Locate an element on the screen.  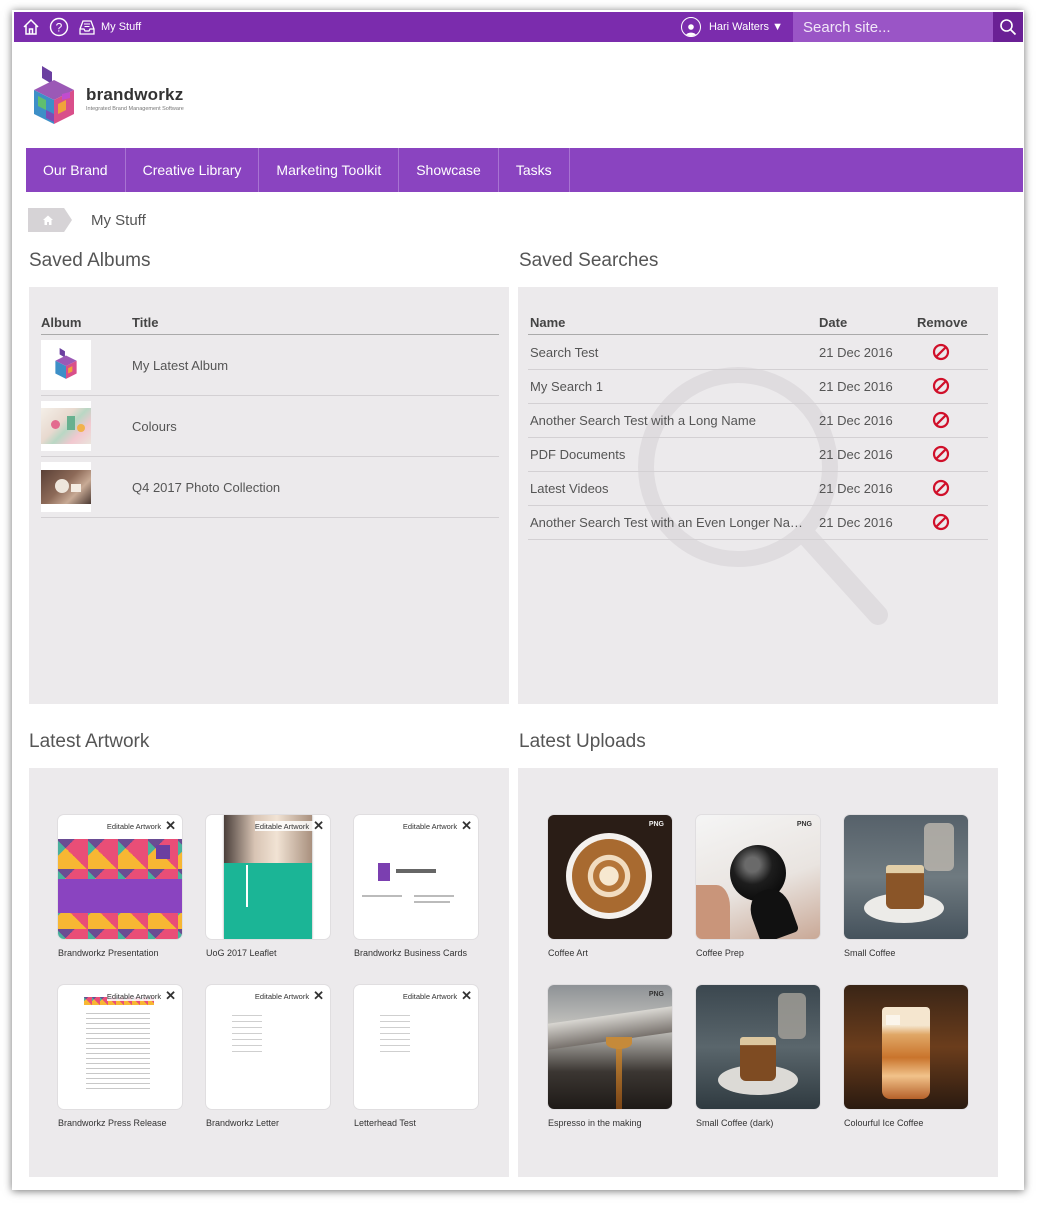
col-title: Title is located at coordinates (145, 322).